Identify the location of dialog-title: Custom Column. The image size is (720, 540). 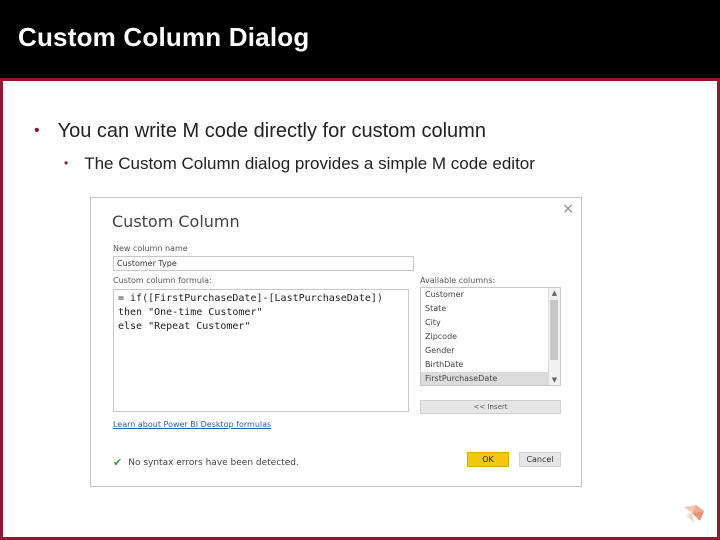
(176, 221).